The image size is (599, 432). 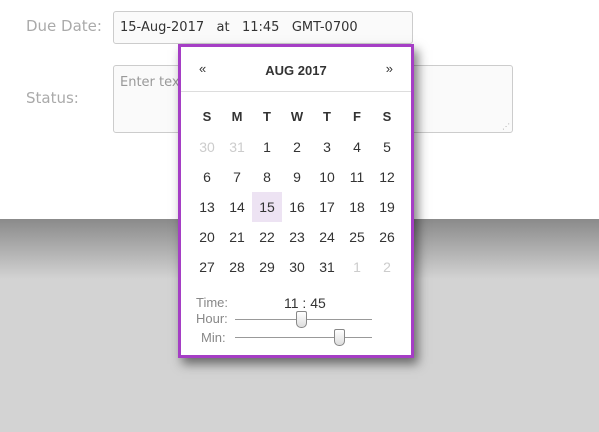 What do you see at coordinates (237, 237) in the screenshot?
I see `day-cell: 21` at bounding box center [237, 237].